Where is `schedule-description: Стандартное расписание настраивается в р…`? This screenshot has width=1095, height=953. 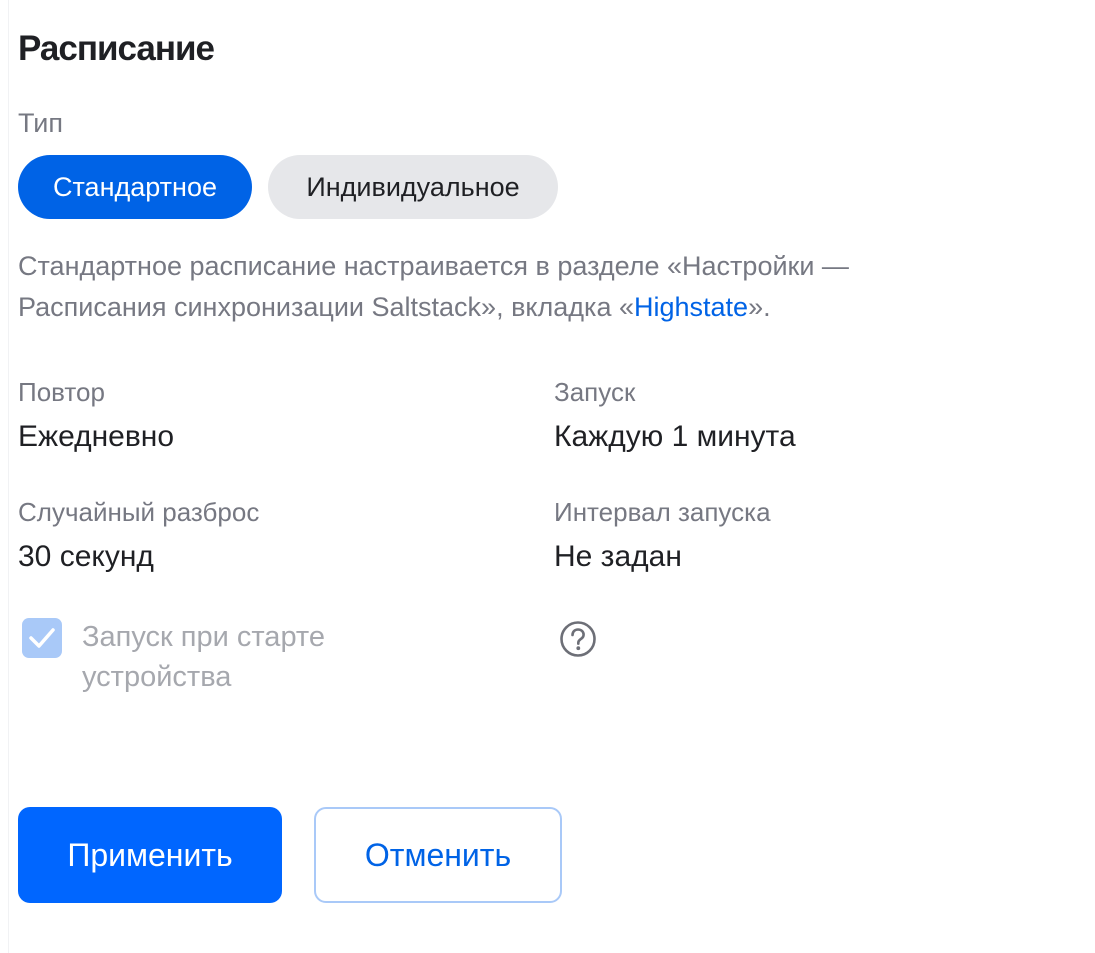 schedule-description: Стандартное расписание настраивается в р… is located at coordinates (518, 287).